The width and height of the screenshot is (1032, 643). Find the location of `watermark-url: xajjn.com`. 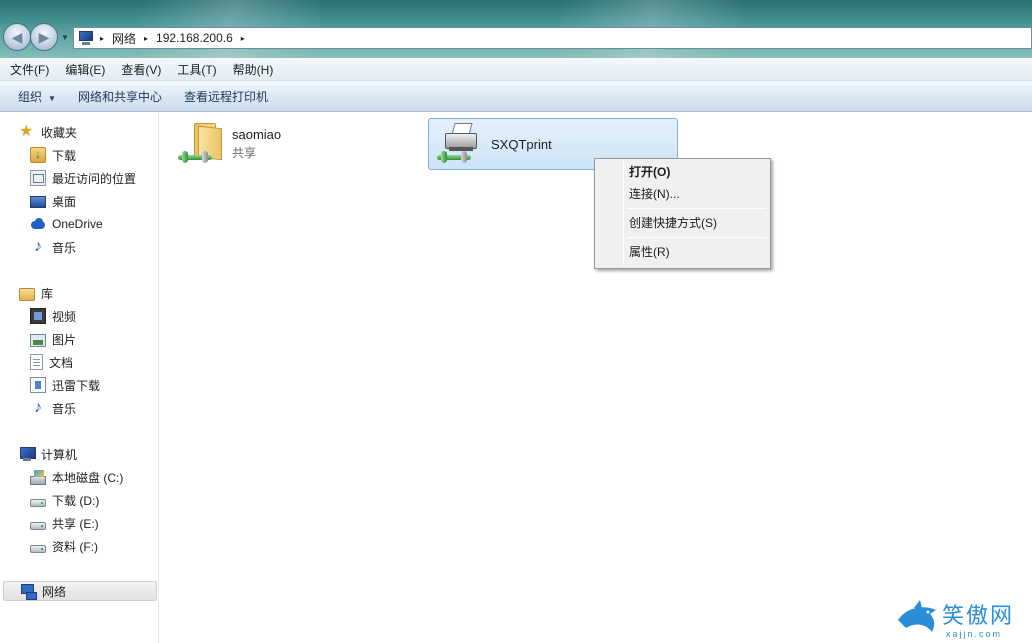

watermark-url: xajjn.com is located at coordinates (974, 634).